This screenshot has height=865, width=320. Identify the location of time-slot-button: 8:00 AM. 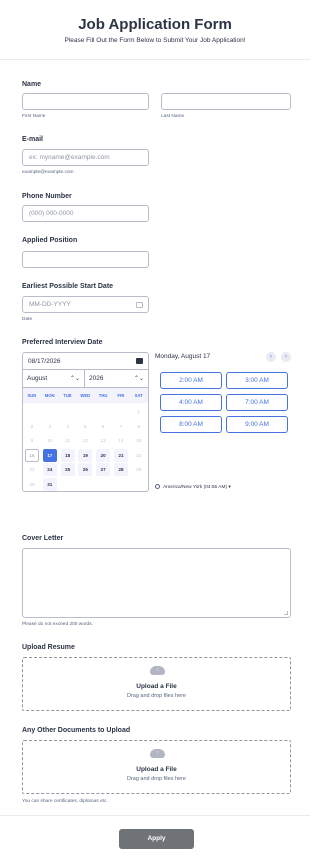
(191, 424).